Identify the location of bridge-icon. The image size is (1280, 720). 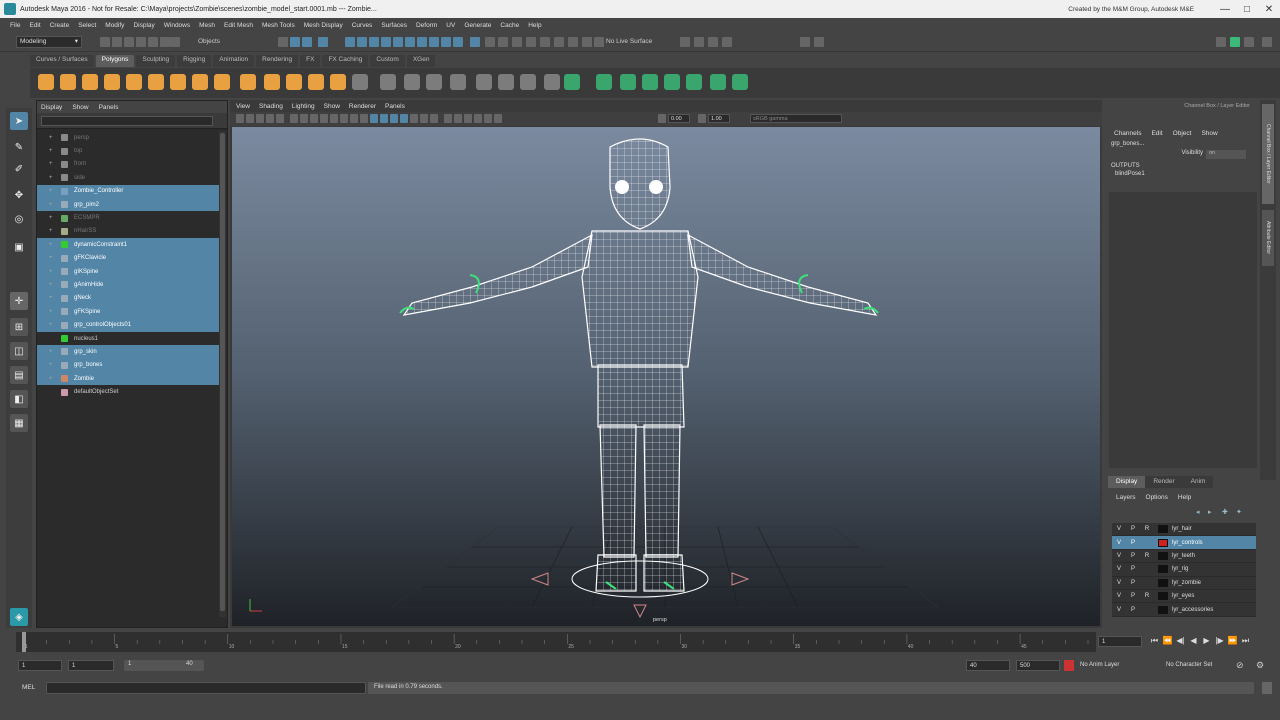
(506, 82).